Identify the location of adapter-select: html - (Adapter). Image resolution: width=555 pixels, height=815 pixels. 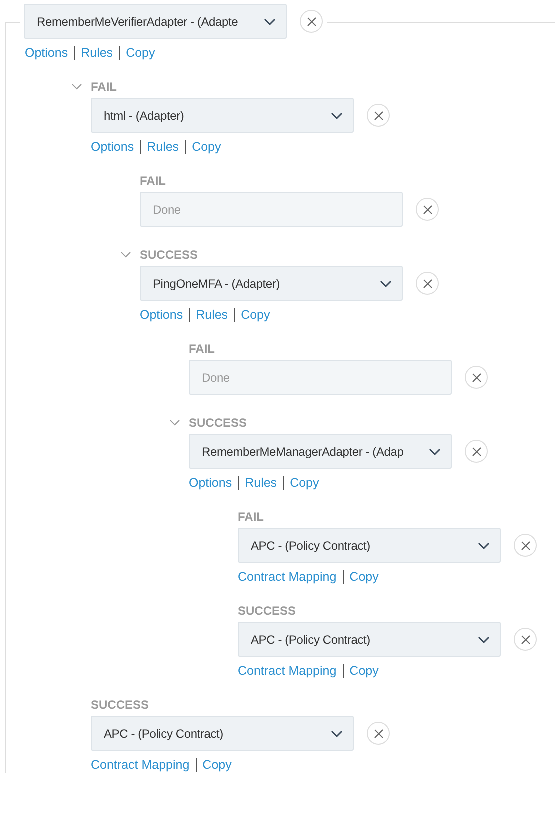
(222, 115).